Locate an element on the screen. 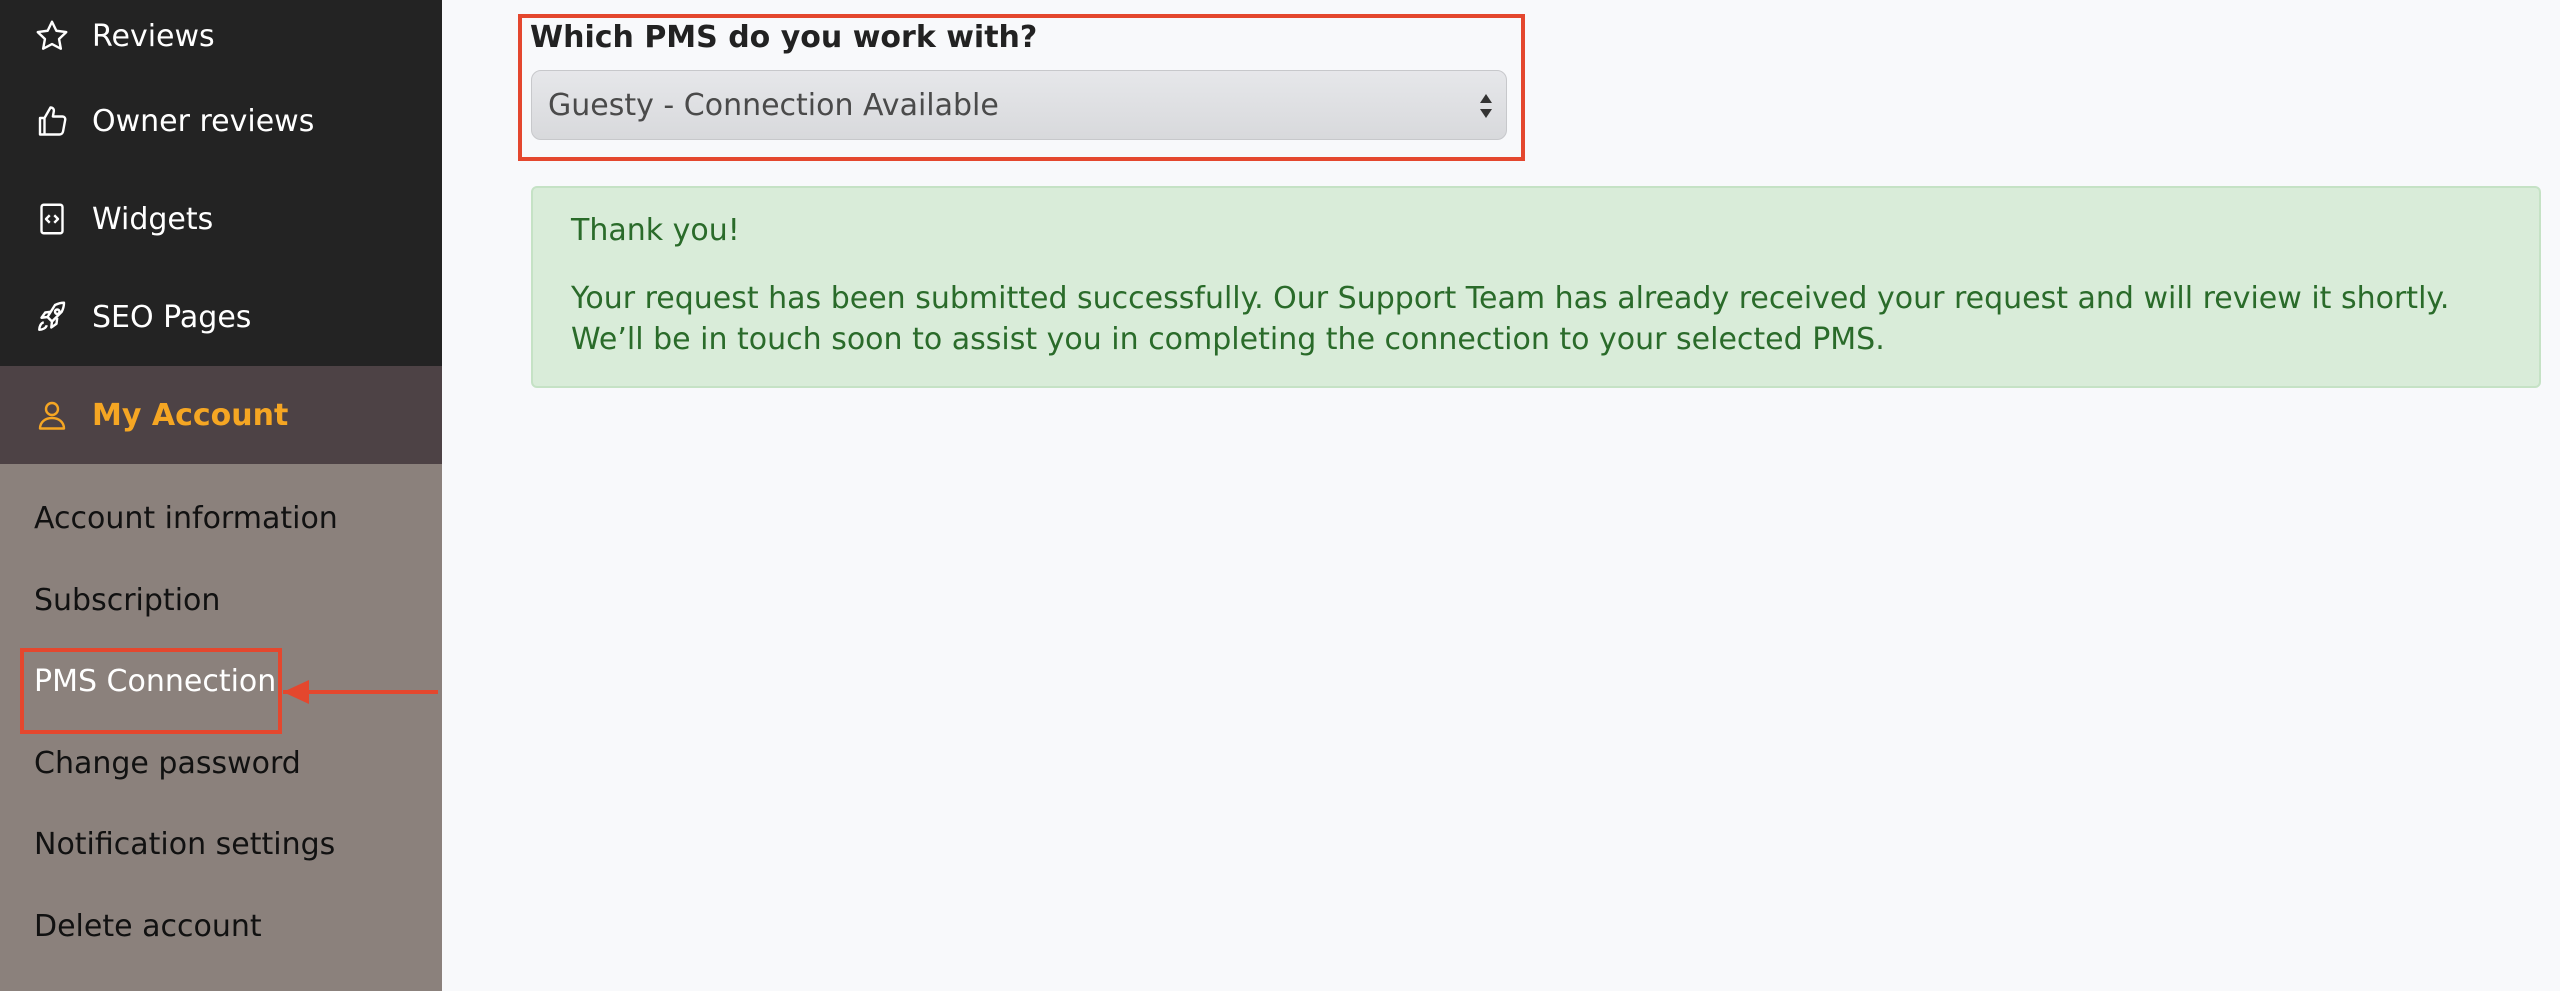 This screenshot has width=2560, height=991. sidebar-main-nav: Reviews Owner reviews Widgets SEO Pages is located at coordinates (221, 183).